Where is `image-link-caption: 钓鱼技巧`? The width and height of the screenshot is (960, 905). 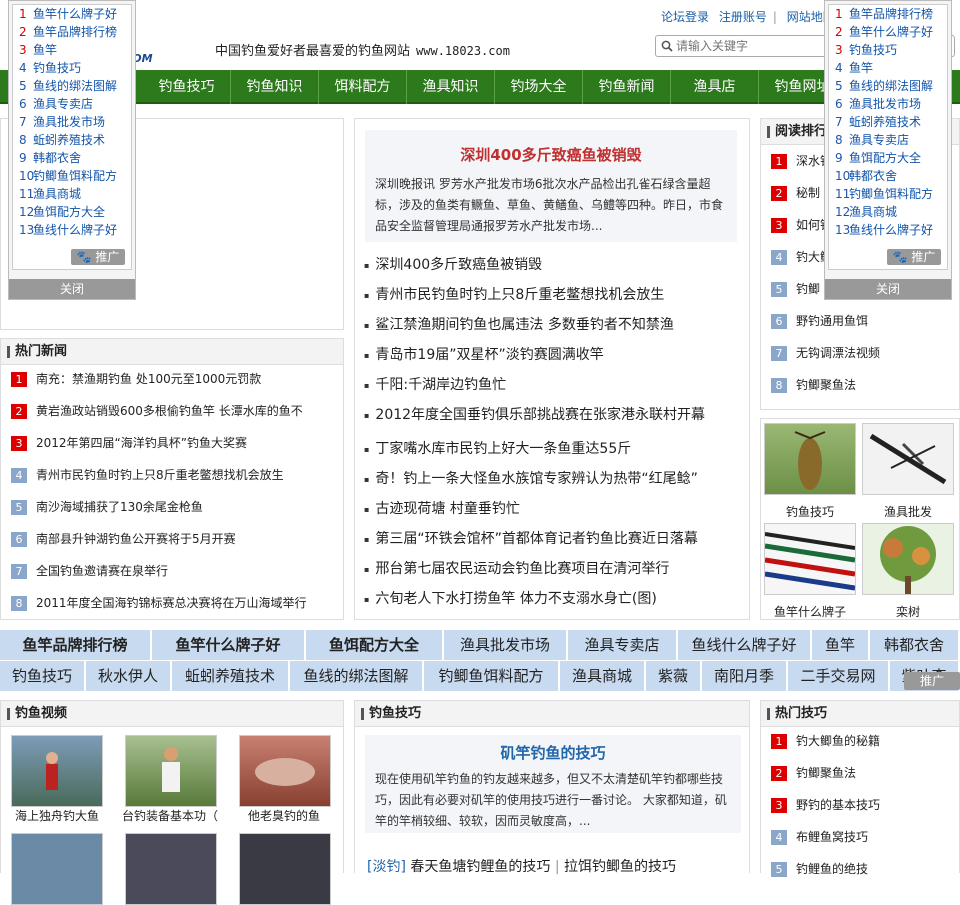
image-link-caption: 钓鱼技巧 is located at coordinates (810, 511).